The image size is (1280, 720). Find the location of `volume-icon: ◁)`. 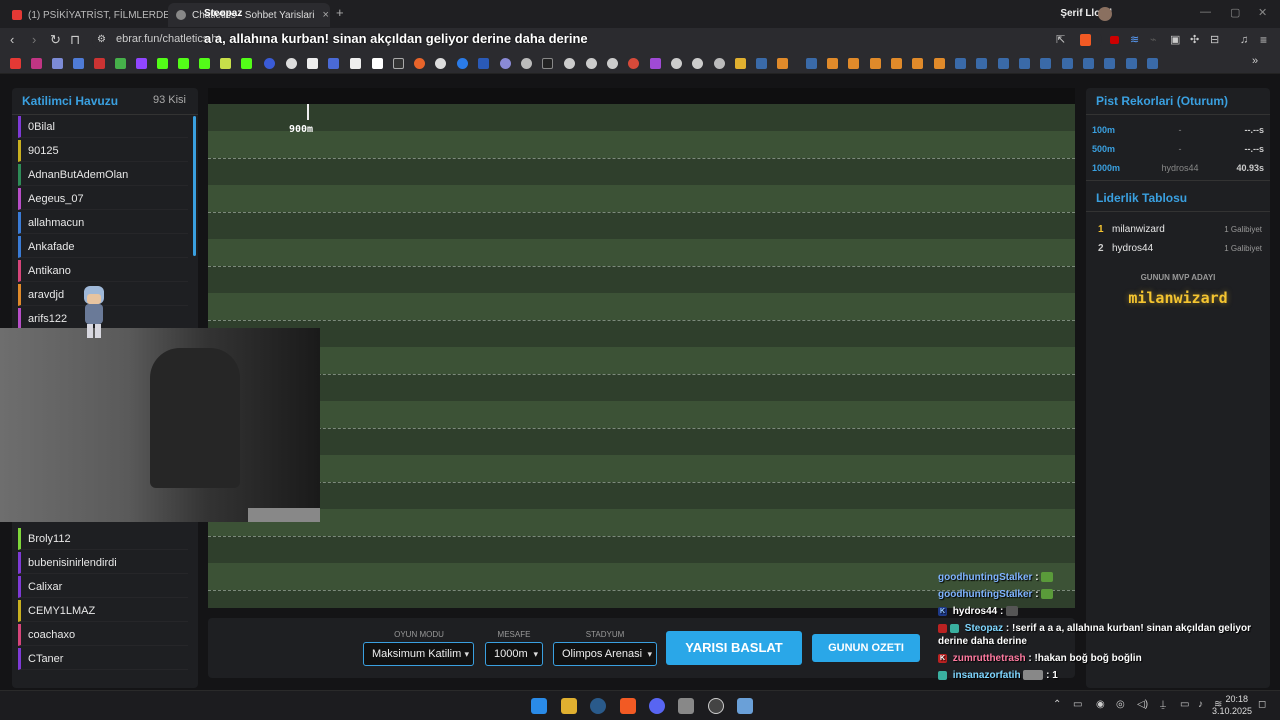

volume-icon: ◁) is located at coordinates (1142, 704).